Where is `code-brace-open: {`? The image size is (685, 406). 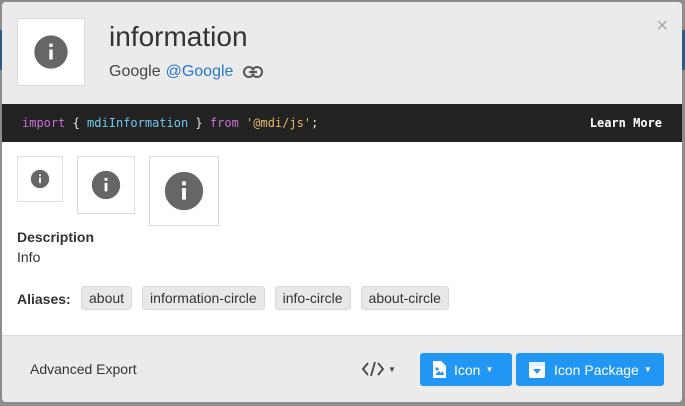 code-brace-open: { is located at coordinates (76, 123).